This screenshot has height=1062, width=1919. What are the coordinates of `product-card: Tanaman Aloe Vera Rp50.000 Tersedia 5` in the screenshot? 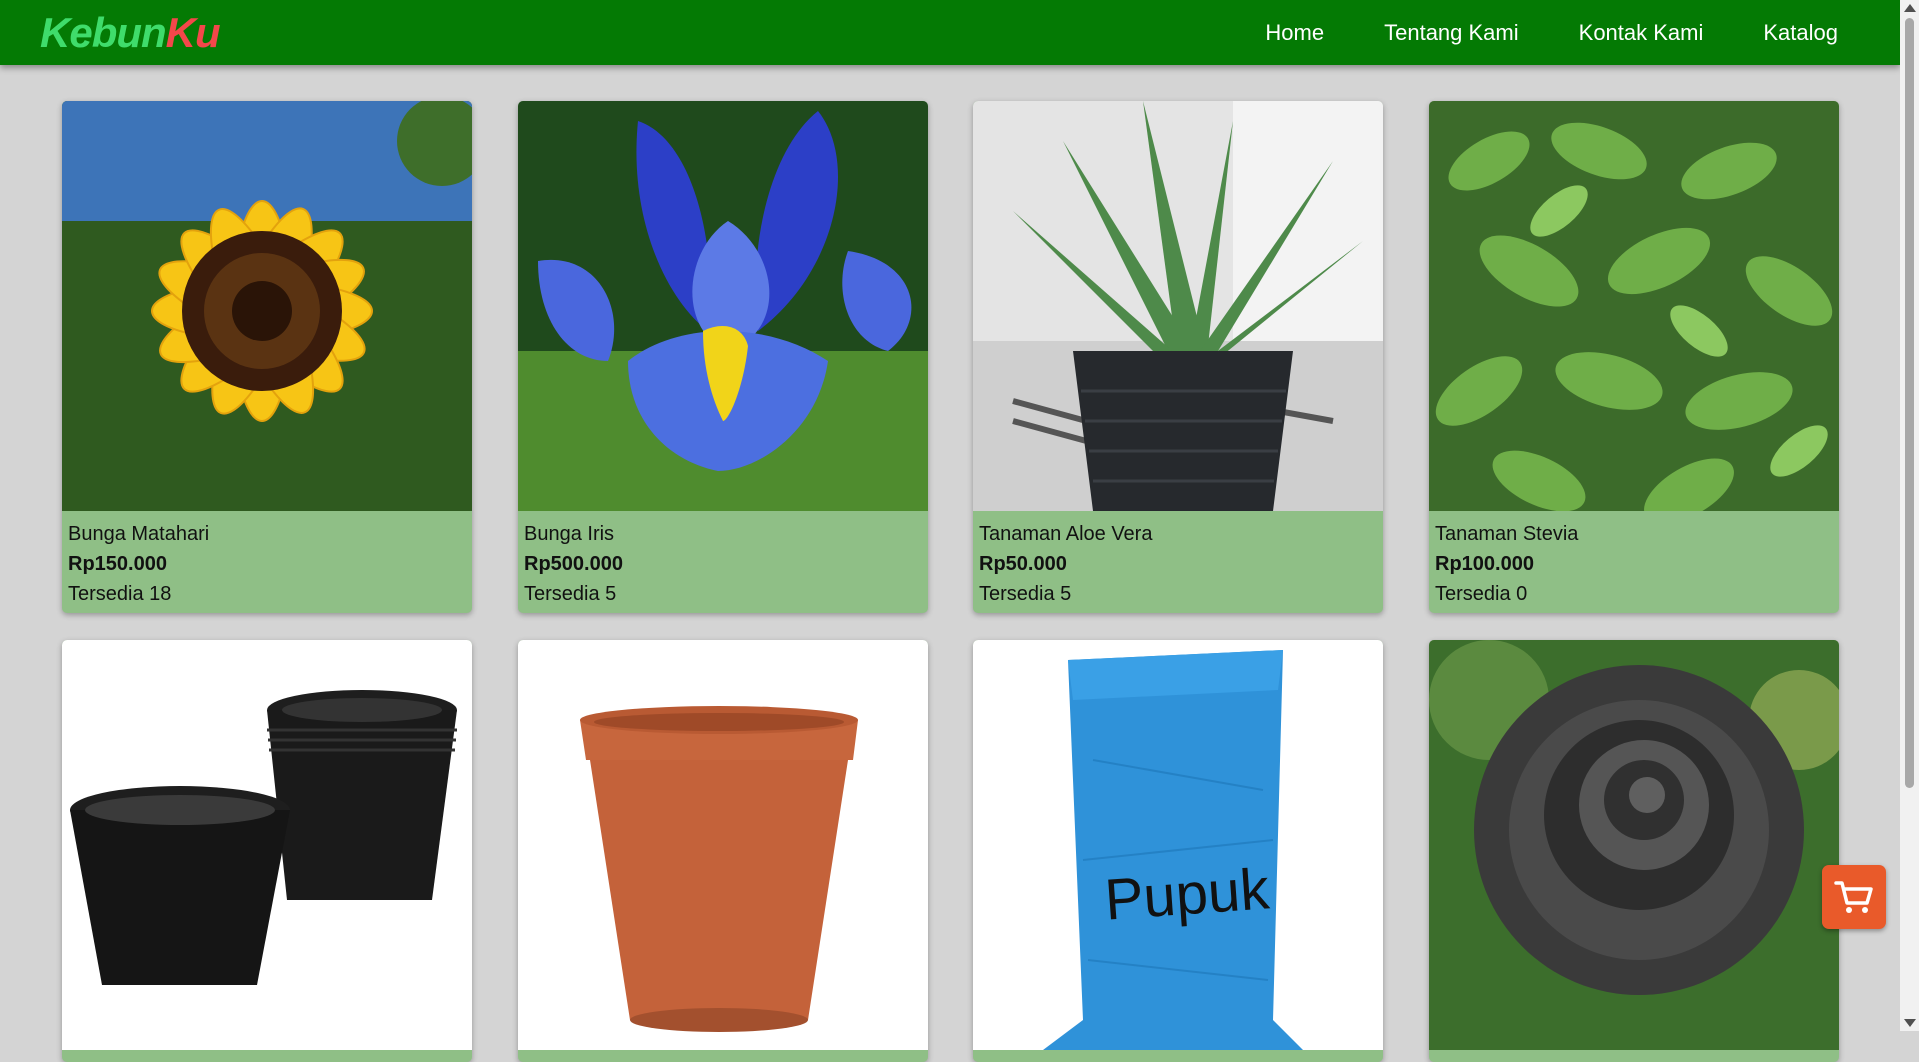 It's located at (1178, 357).